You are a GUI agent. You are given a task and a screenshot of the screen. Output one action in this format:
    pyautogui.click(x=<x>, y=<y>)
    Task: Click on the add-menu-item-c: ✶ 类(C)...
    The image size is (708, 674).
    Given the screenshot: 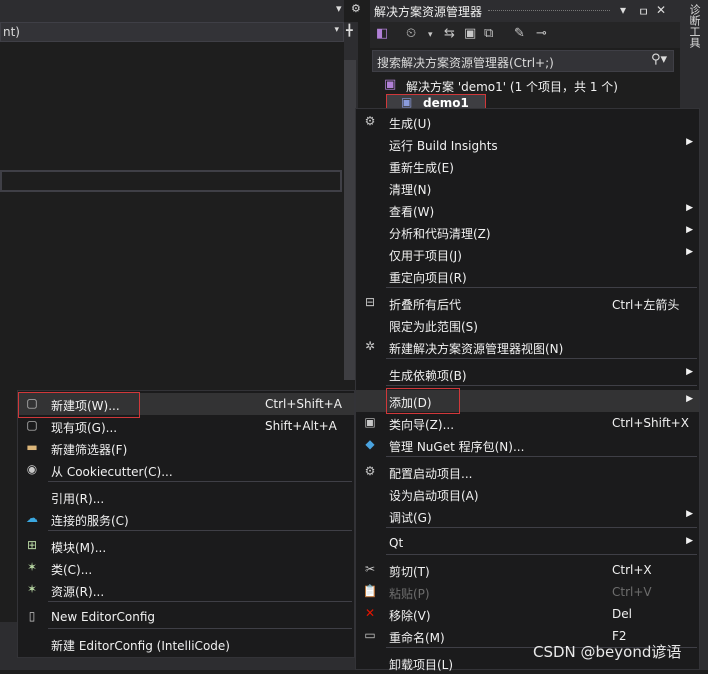 What is the action you would take?
    pyautogui.click(x=186, y=568)
    